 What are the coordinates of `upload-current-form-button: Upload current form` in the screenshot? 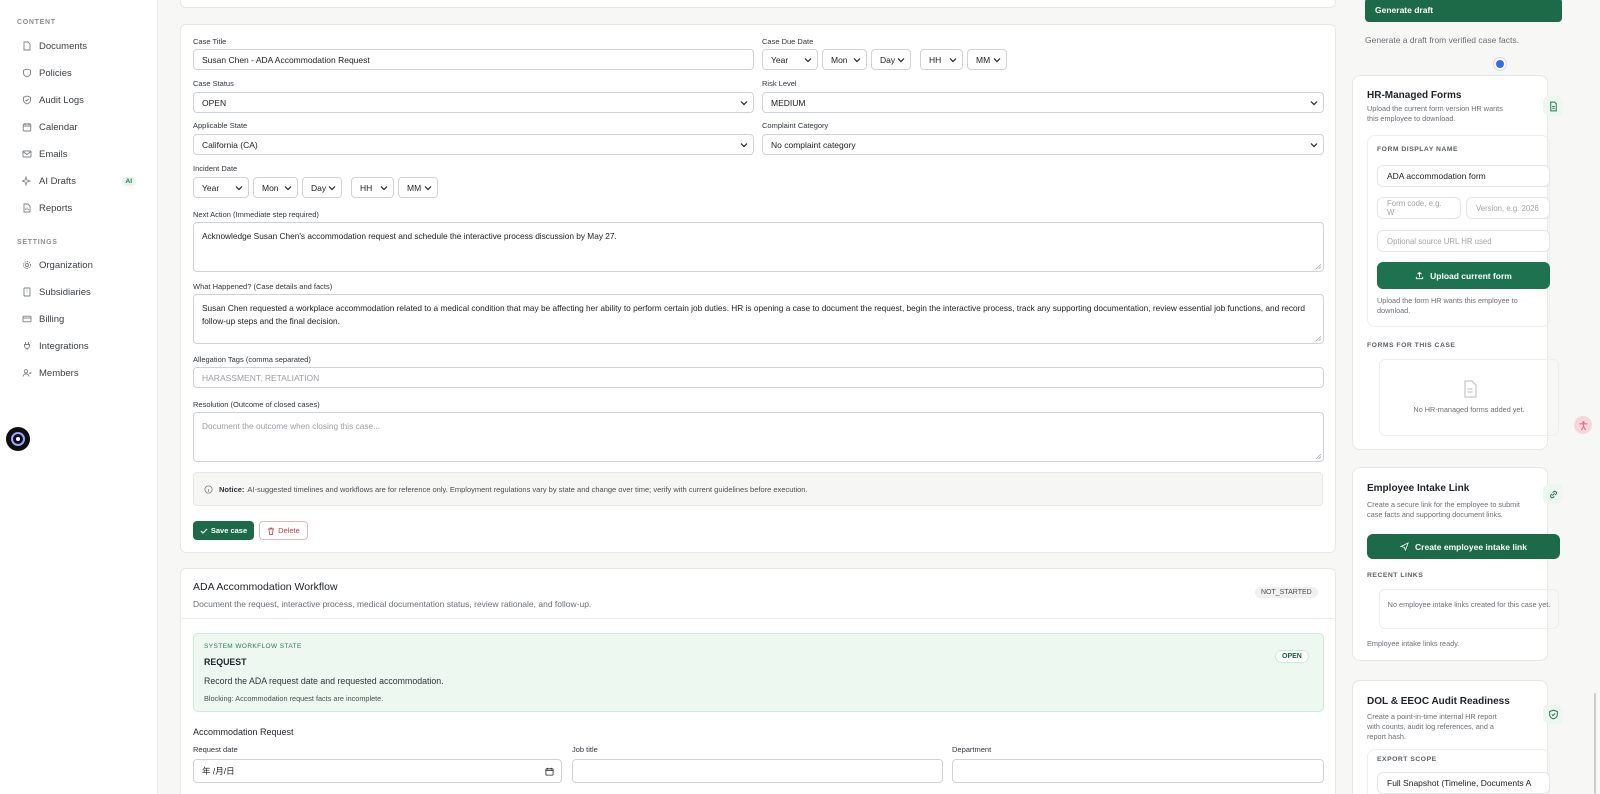 It's located at (1463, 275).